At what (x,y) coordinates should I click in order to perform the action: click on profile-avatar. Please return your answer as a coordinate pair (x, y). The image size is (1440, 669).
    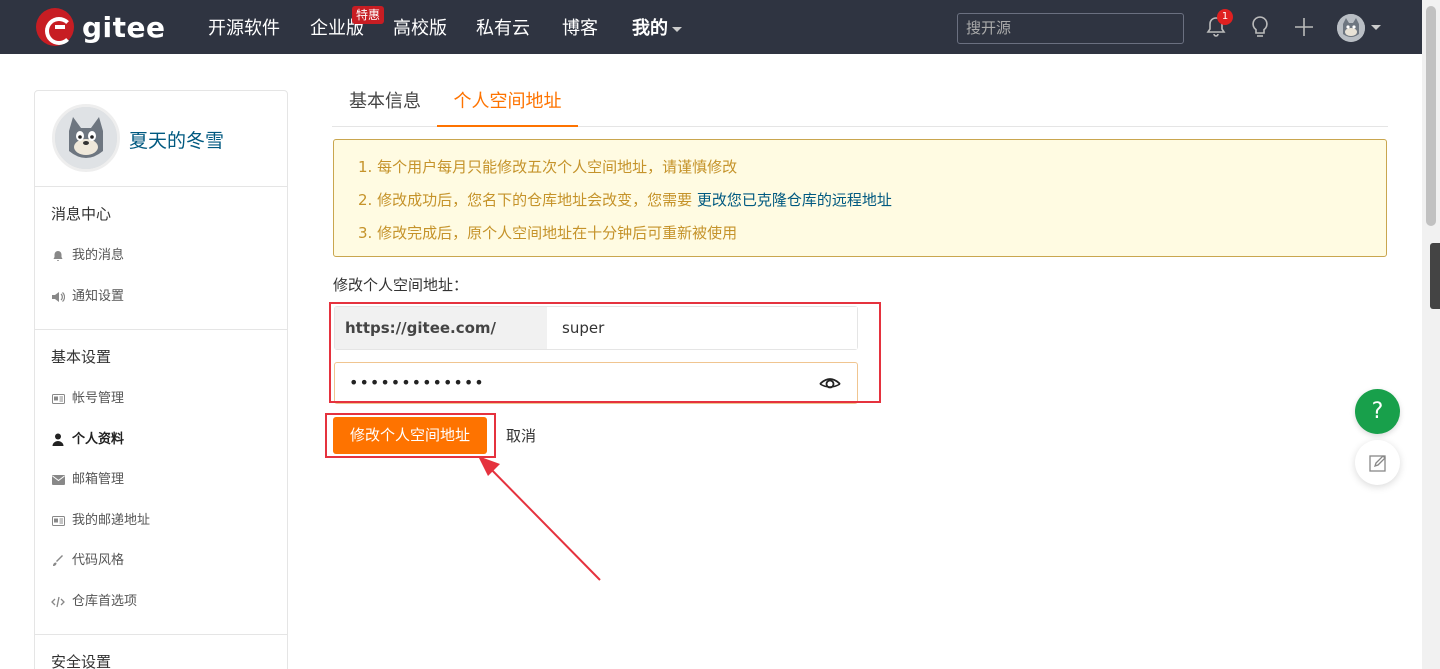
    Looking at the image, I should click on (86, 138).